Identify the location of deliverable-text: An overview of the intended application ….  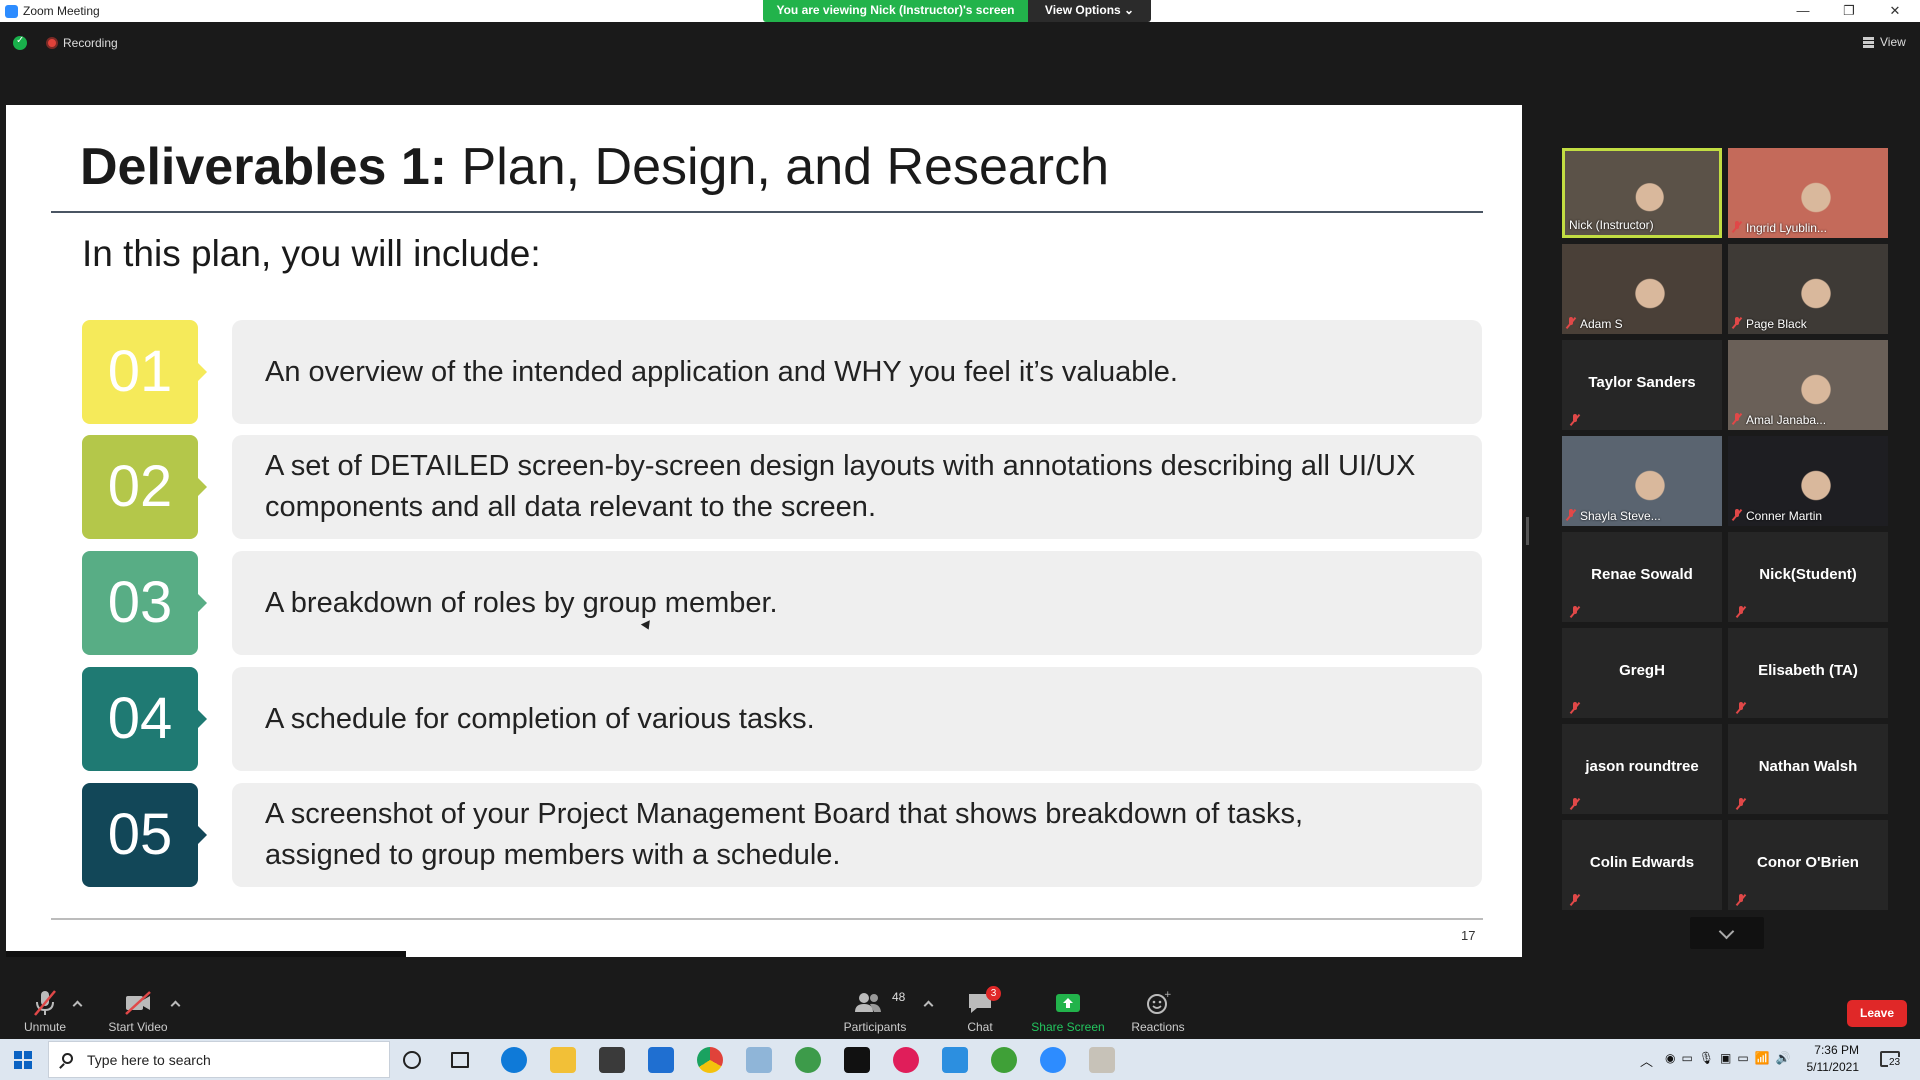
(857, 372).